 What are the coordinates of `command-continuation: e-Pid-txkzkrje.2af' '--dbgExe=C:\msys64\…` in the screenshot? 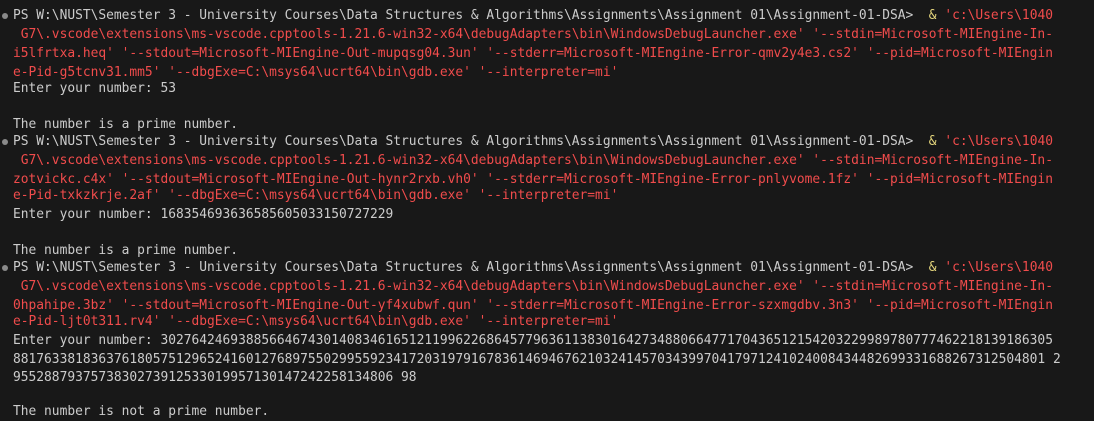 It's located at (316, 195).